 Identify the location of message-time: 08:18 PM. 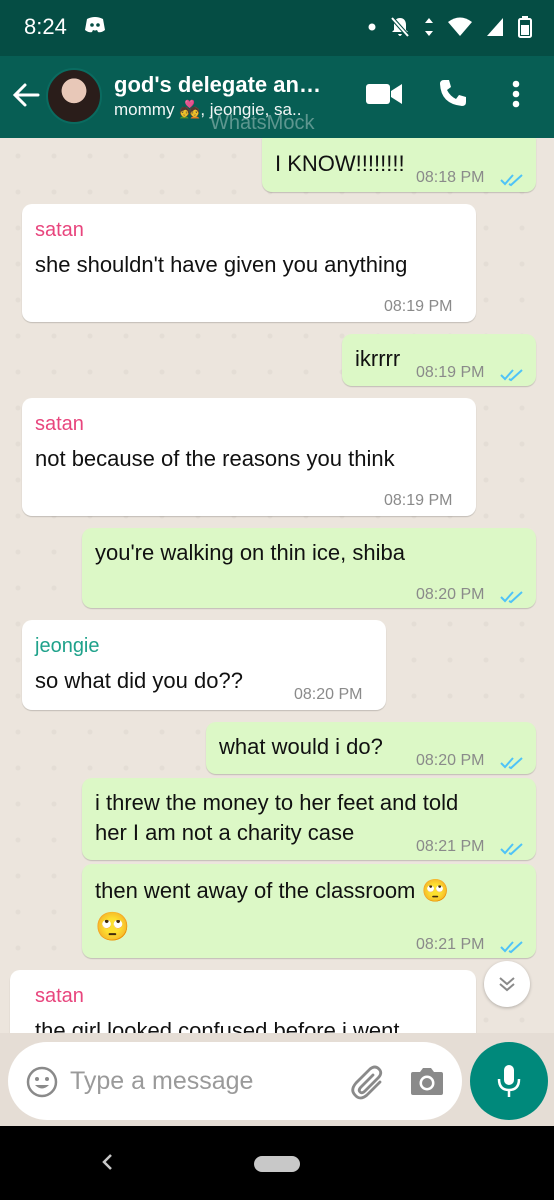
(450, 177).